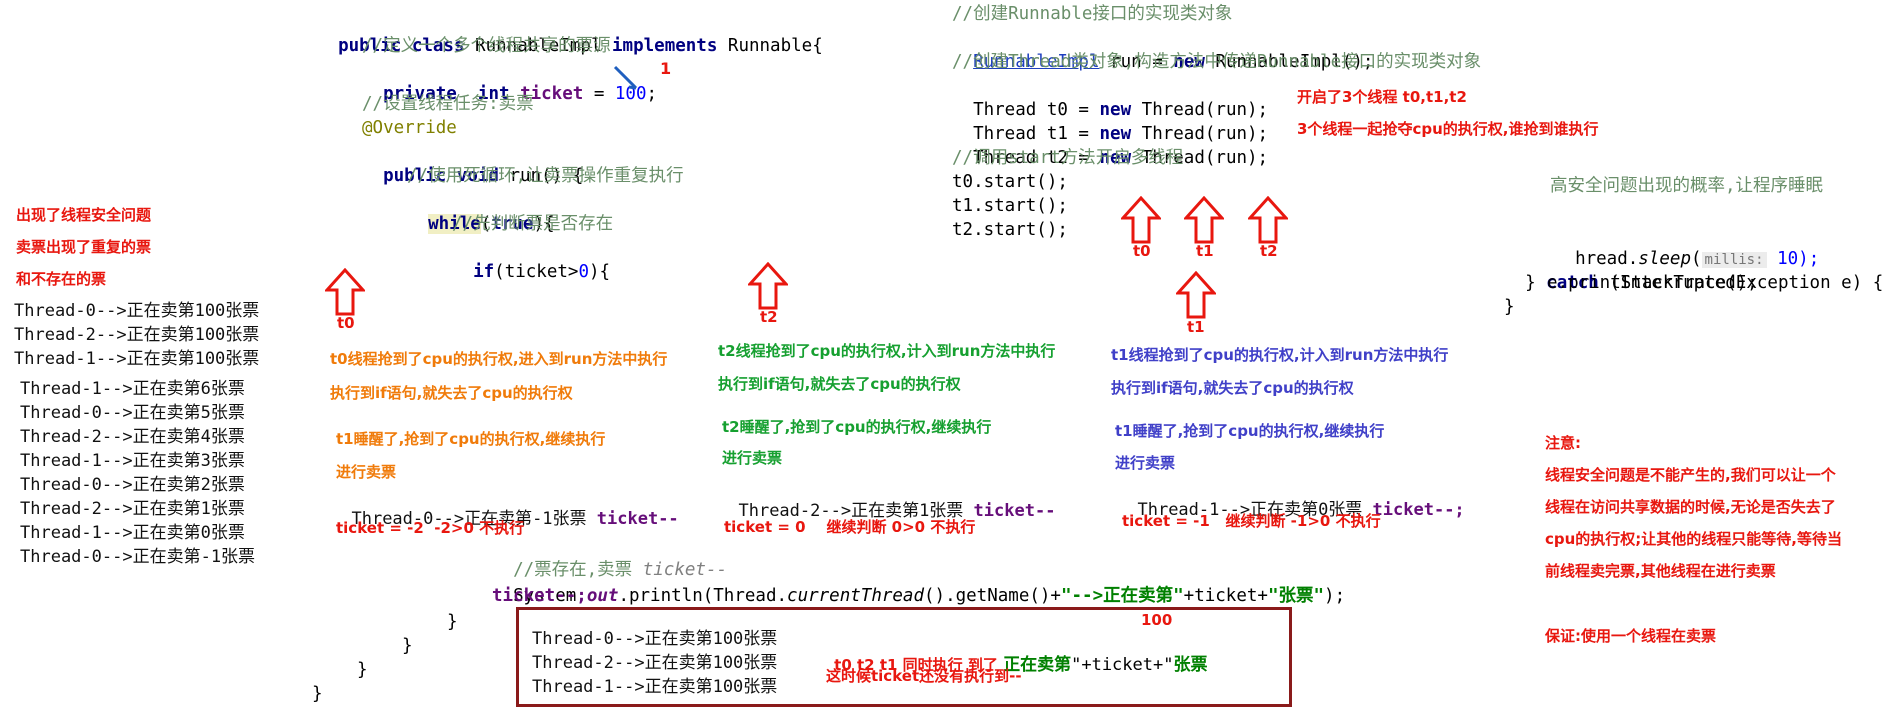 Image resolution: width=1887 pixels, height=708 pixels. What do you see at coordinates (1448, 129) in the screenshot?
I see `note-compete: 3个线程一起抢夺cpu的执行权,谁抢到谁执行` at bounding box center [1448, 129].